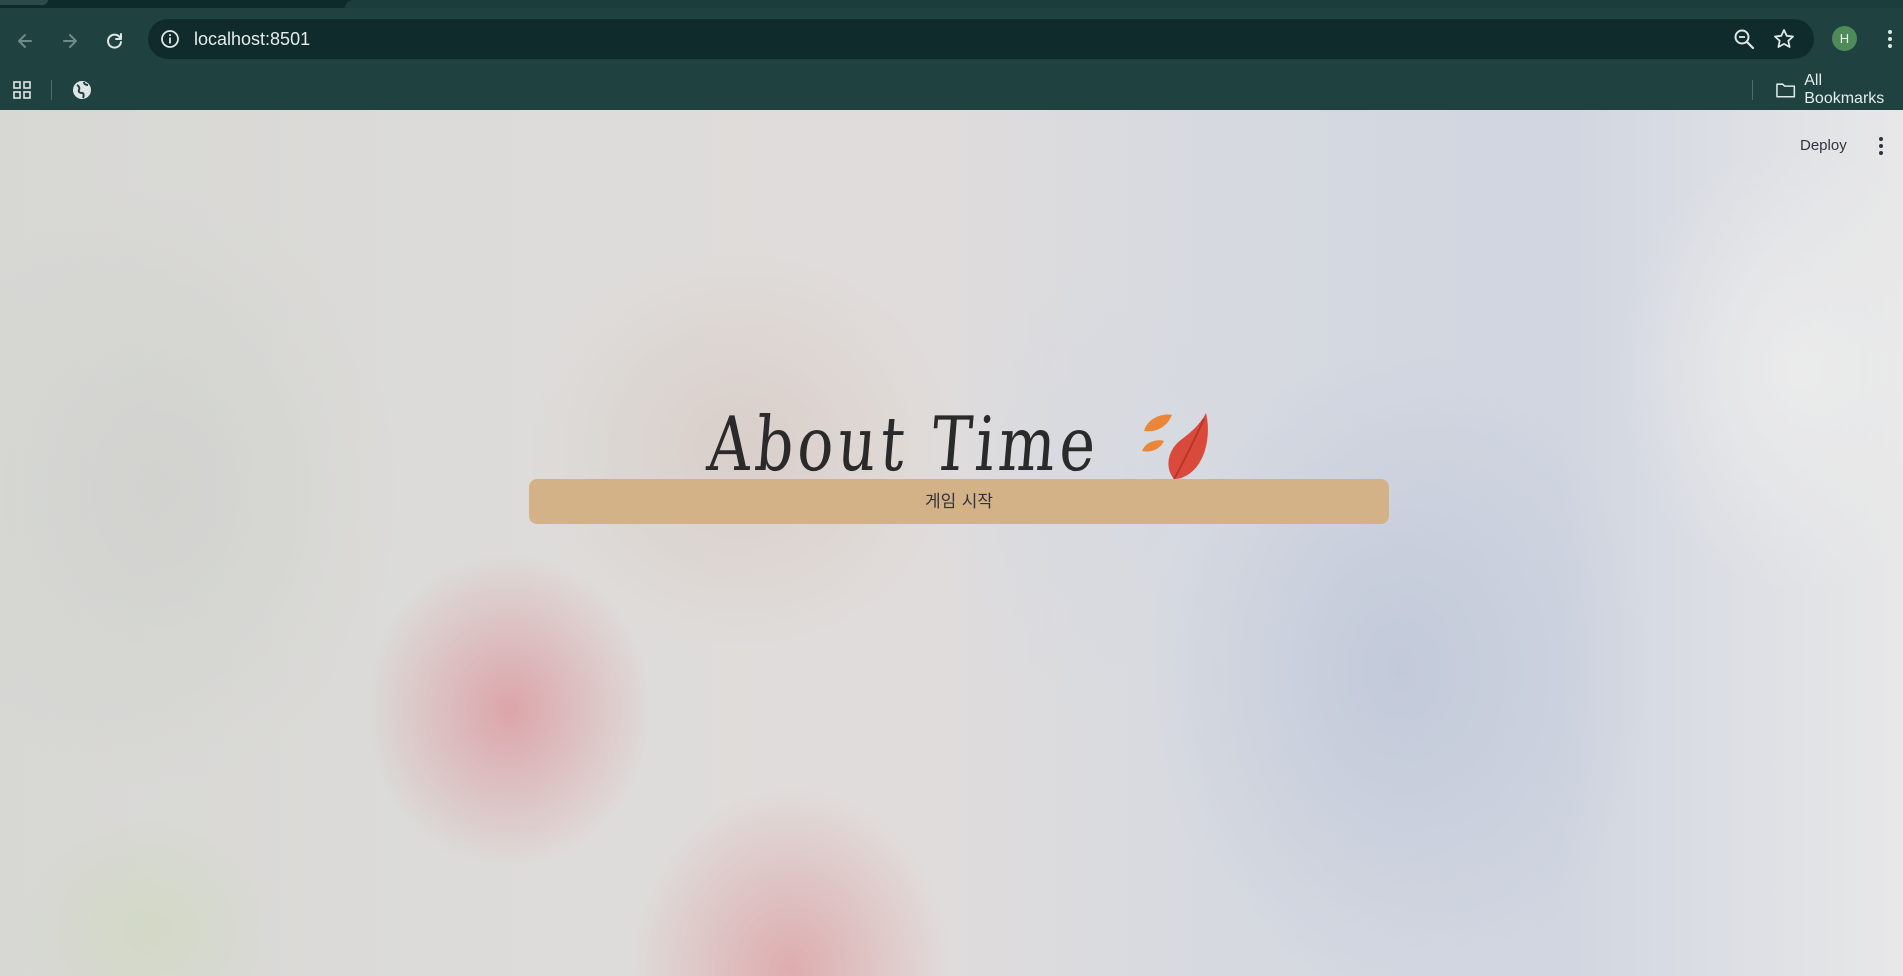  What do you see at coordinates (24, 2) in the screenshot?
I see `tab-edge` at bounding box center [24, 2].